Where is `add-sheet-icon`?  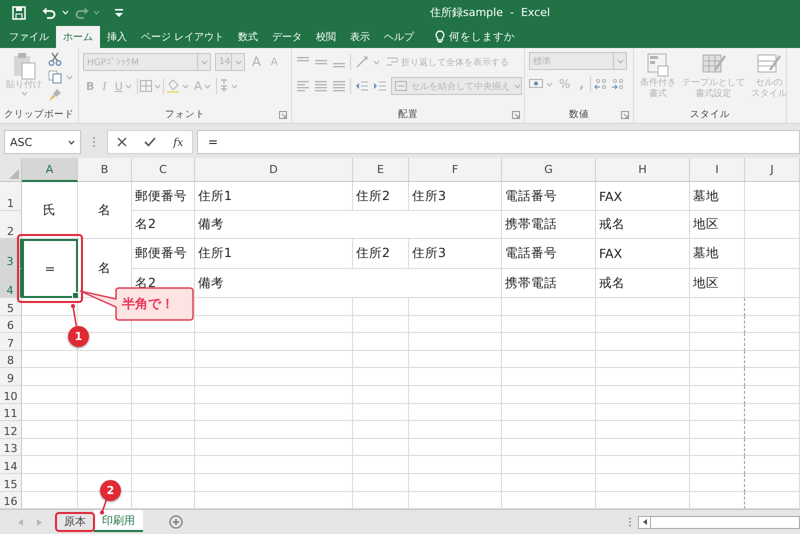 add-sheet-icon is located at coordinates (176, 522).